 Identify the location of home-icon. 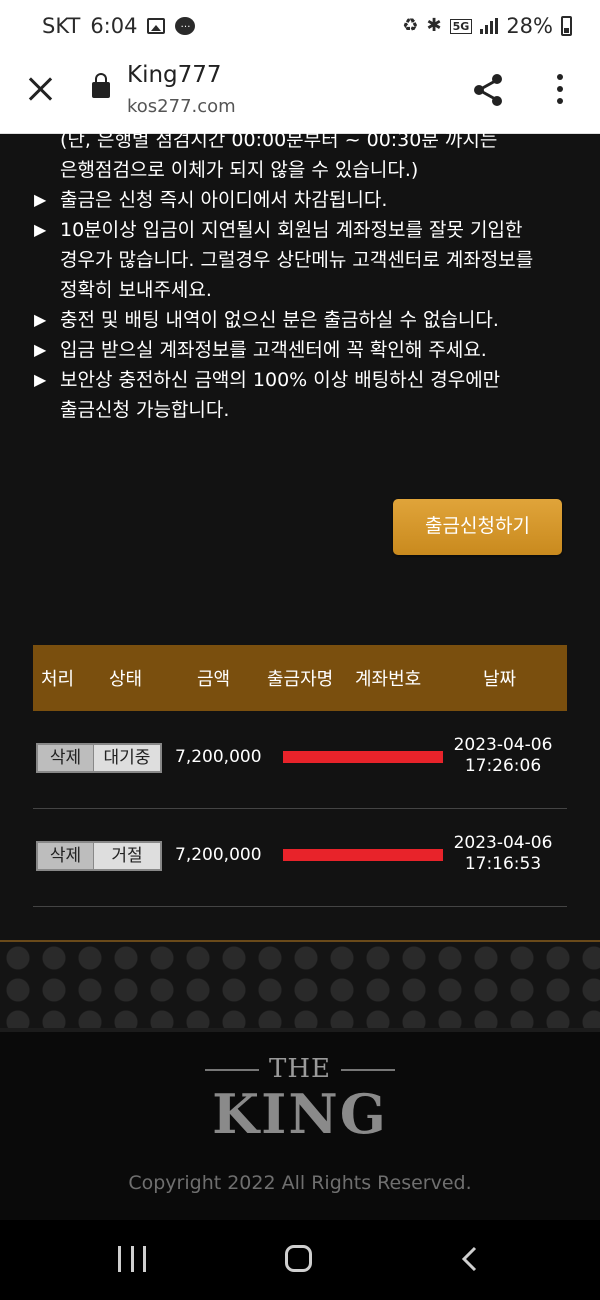
(298, 1258).